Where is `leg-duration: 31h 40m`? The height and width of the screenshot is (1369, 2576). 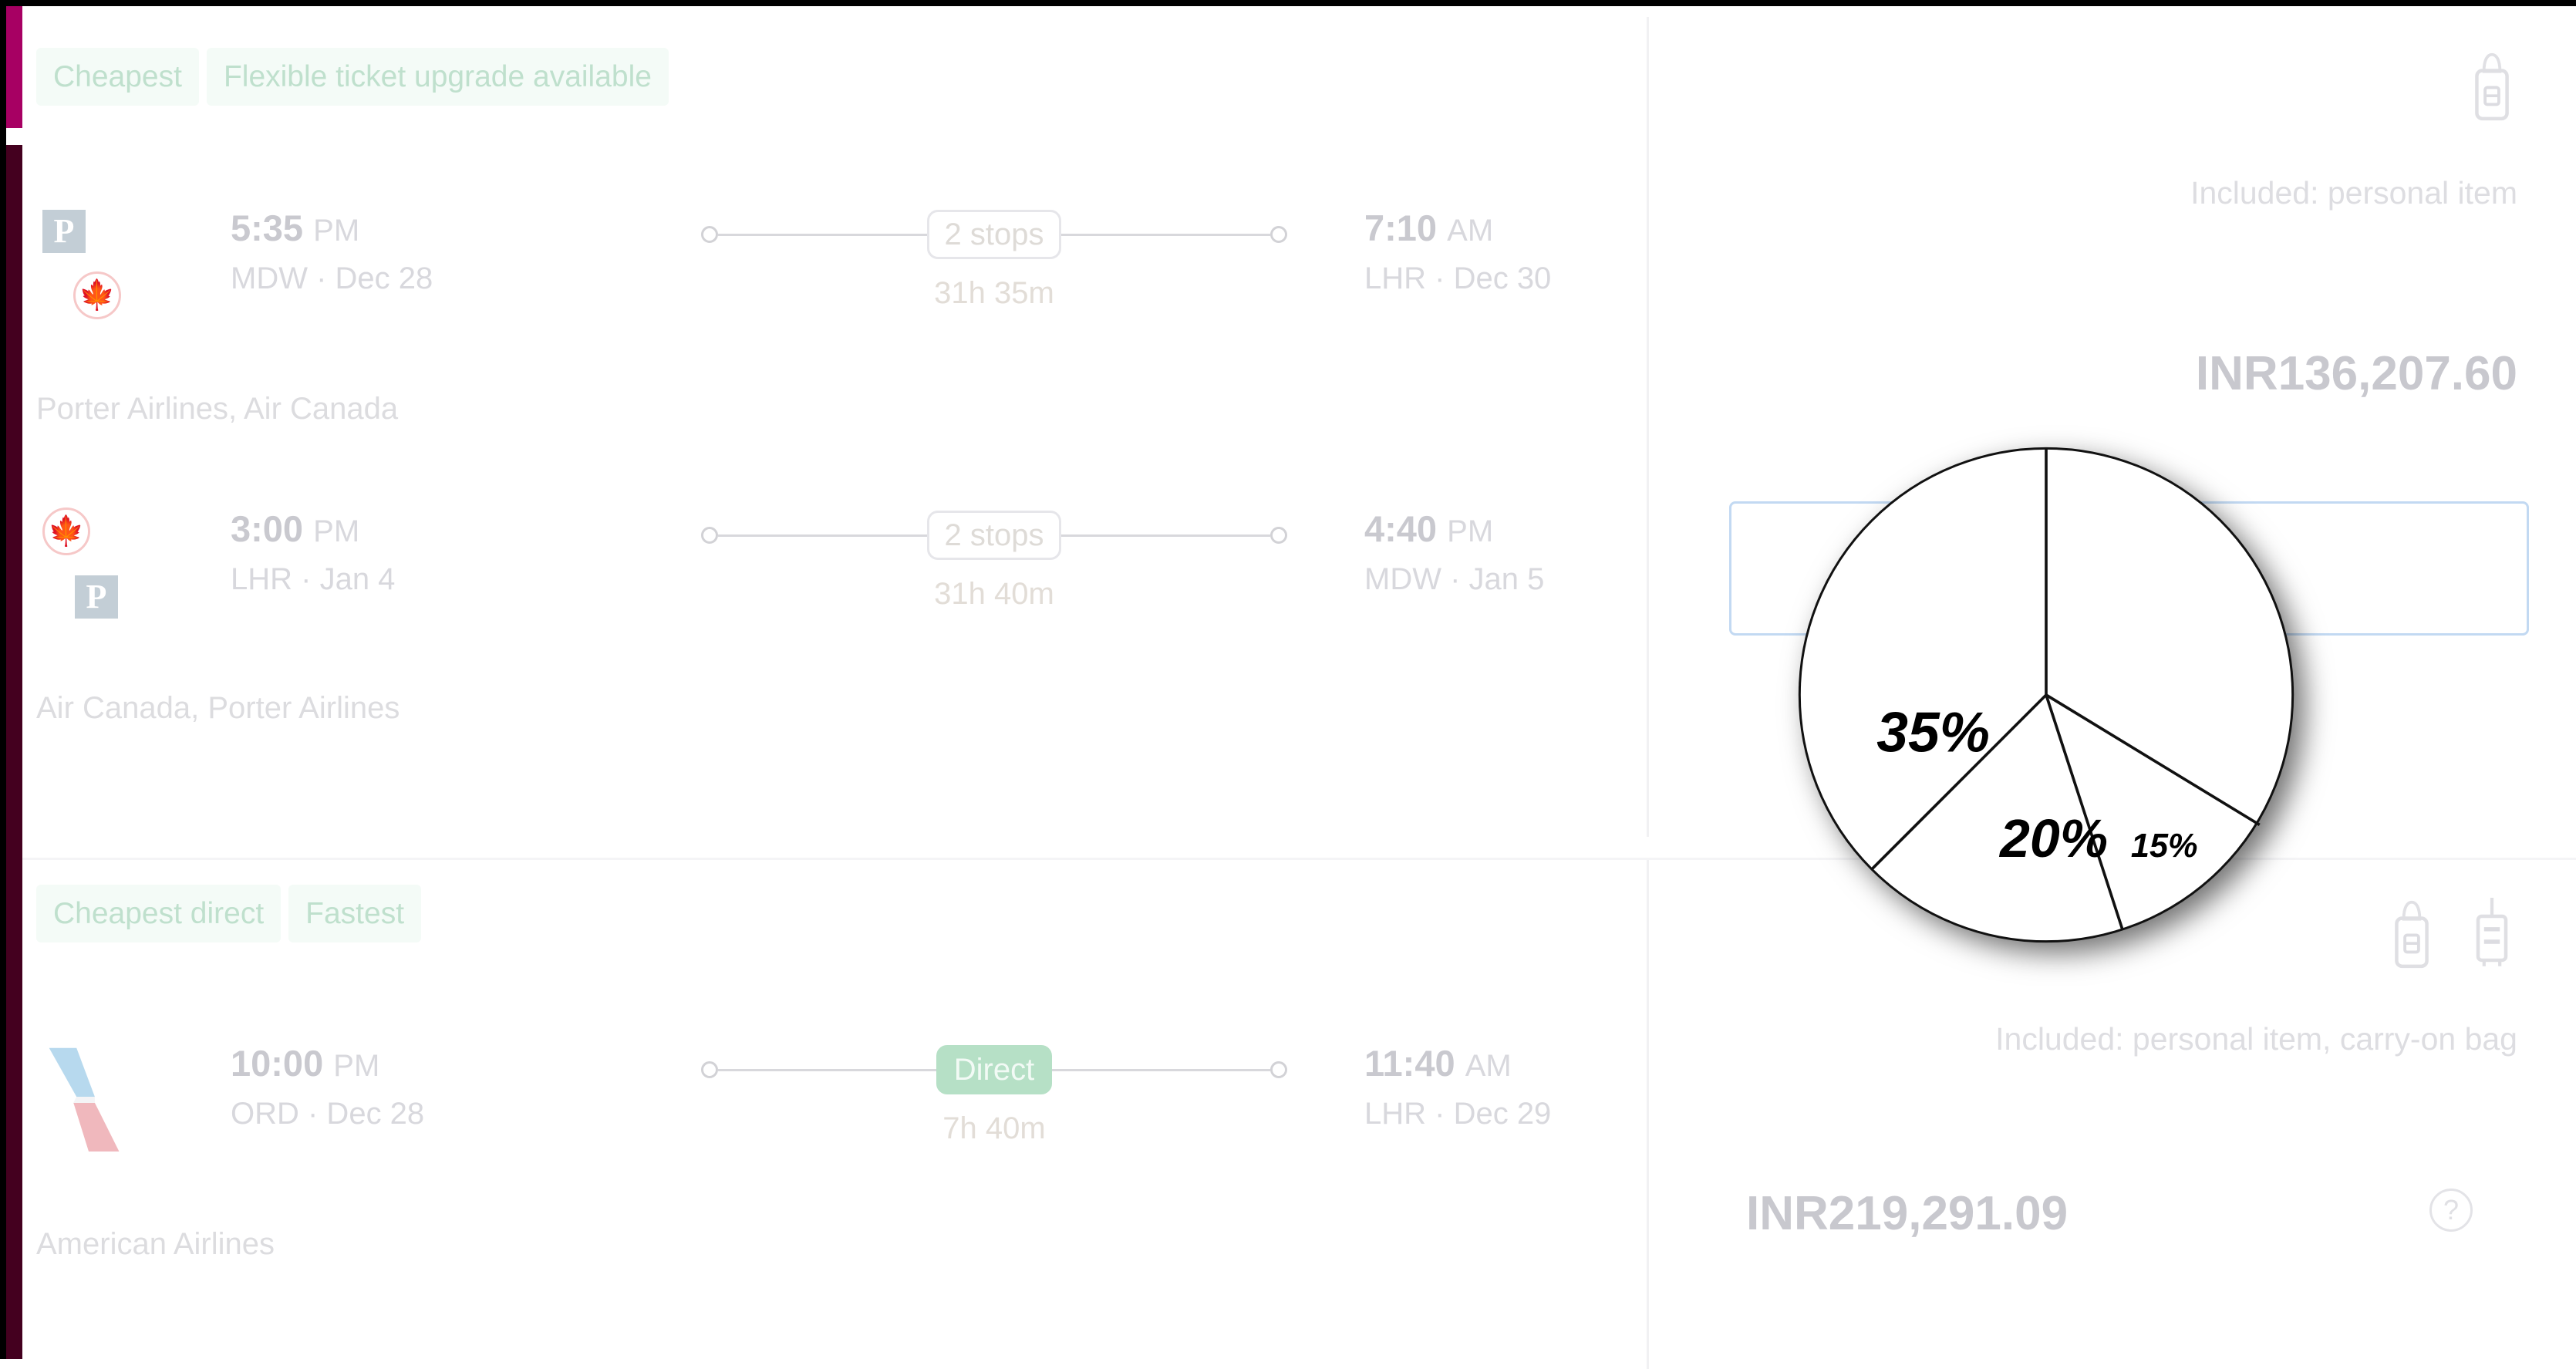
leg-duration: 31h 40m is located at coordinates (994, 594).